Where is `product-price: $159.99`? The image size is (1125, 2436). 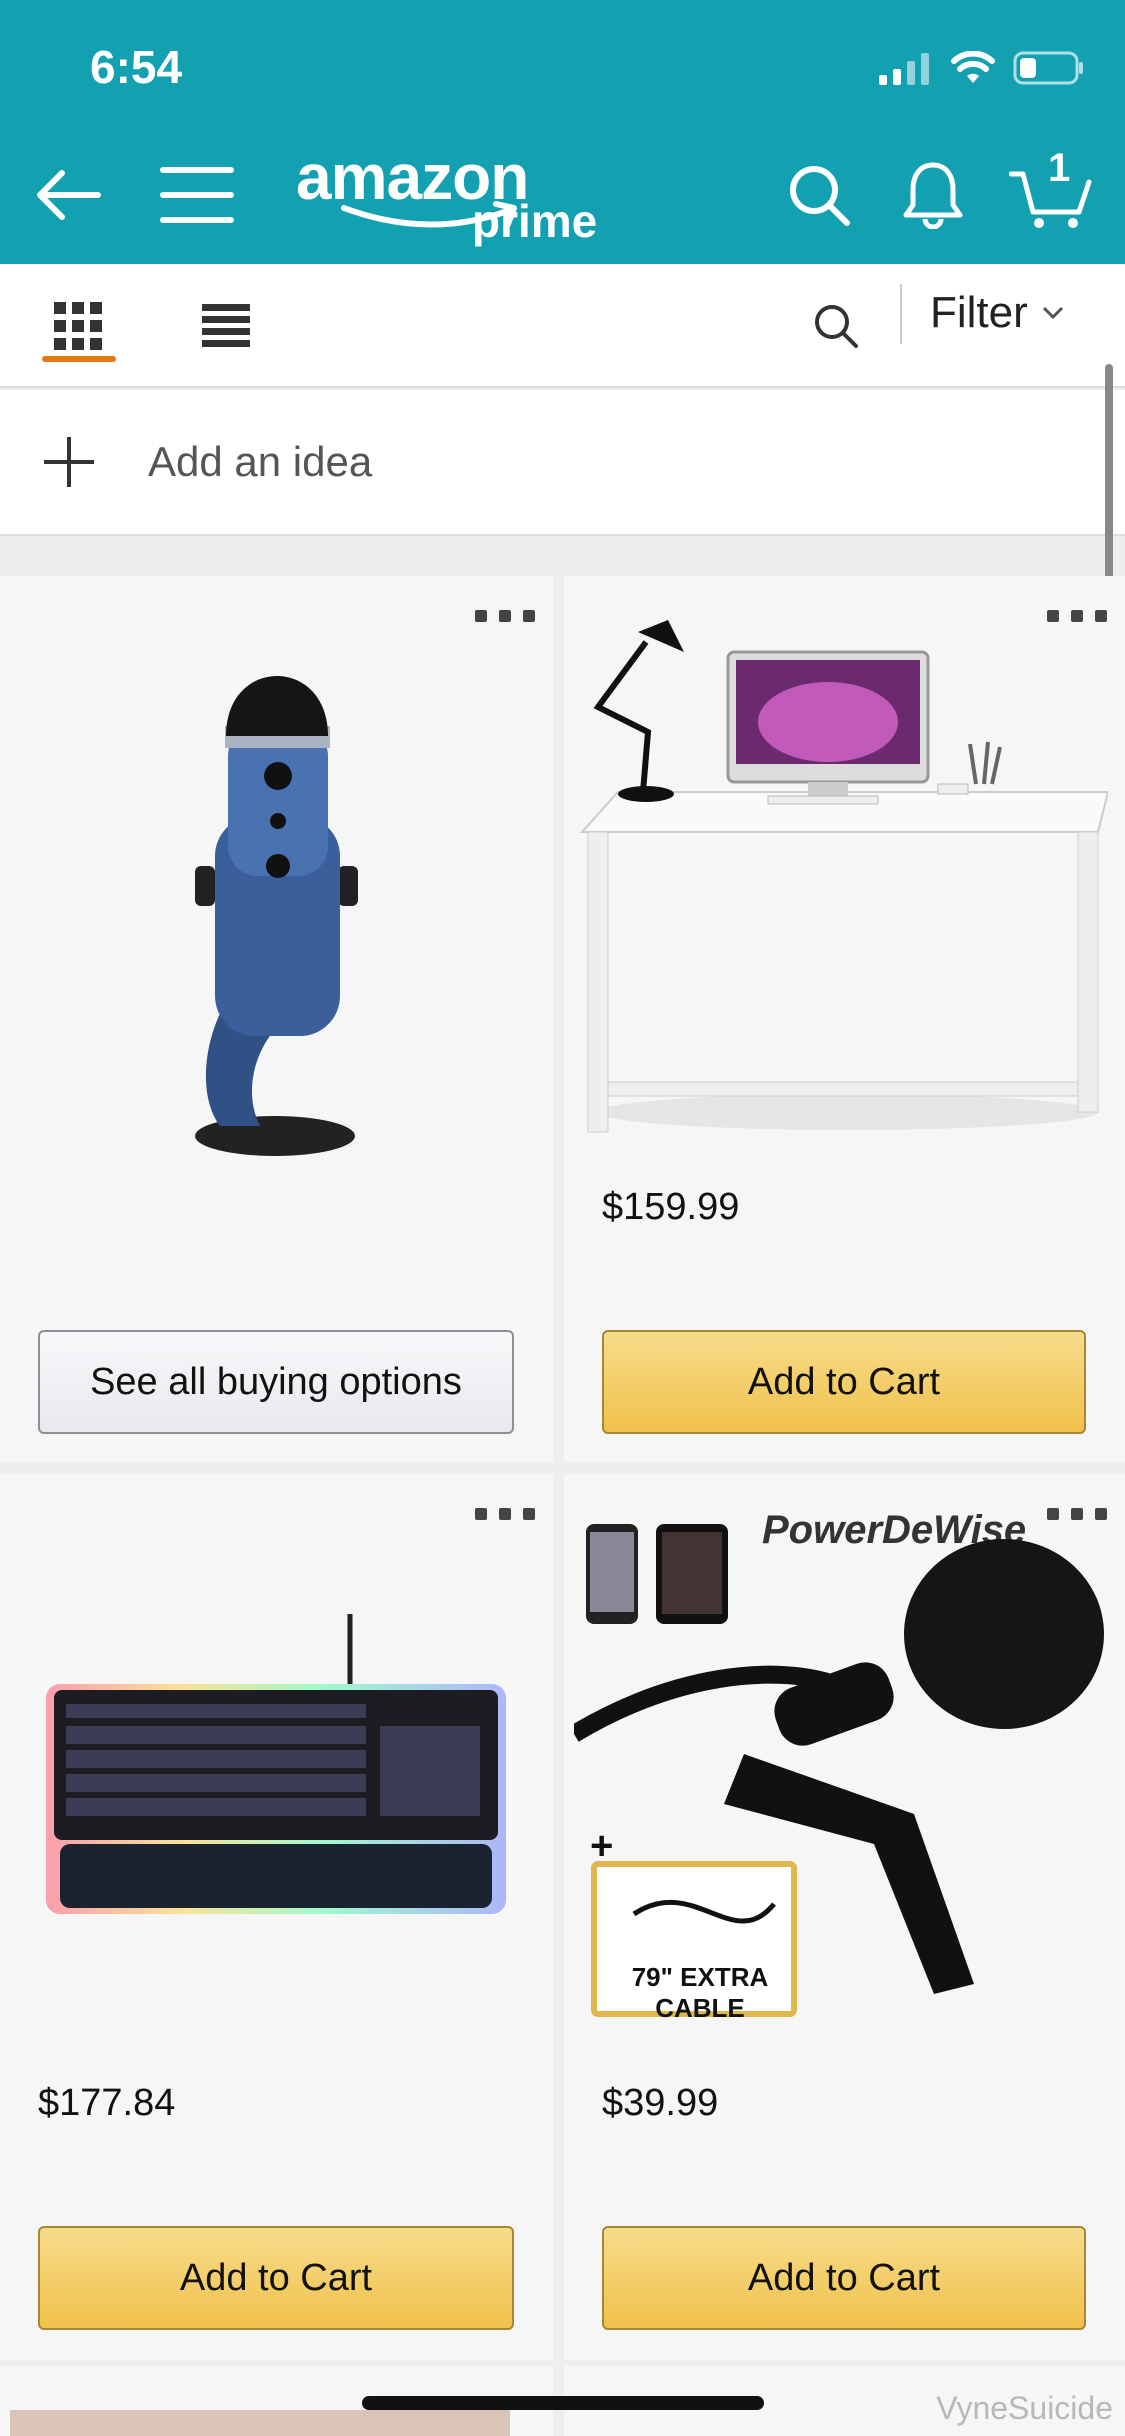
product-price: $159.99 is located at coordinates (671, 1207).